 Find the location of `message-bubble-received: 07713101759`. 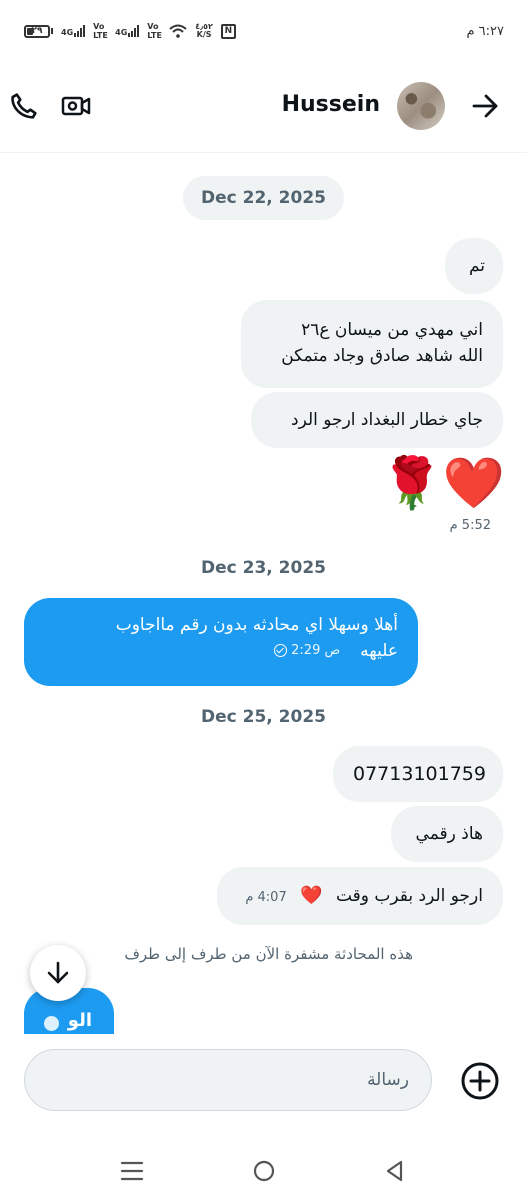

message-bubble-received: 07713101759 is located at coordinates (418, 774).